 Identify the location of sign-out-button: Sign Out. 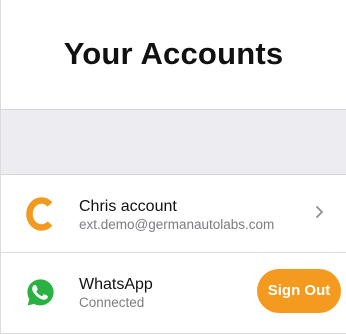
(299, 291).